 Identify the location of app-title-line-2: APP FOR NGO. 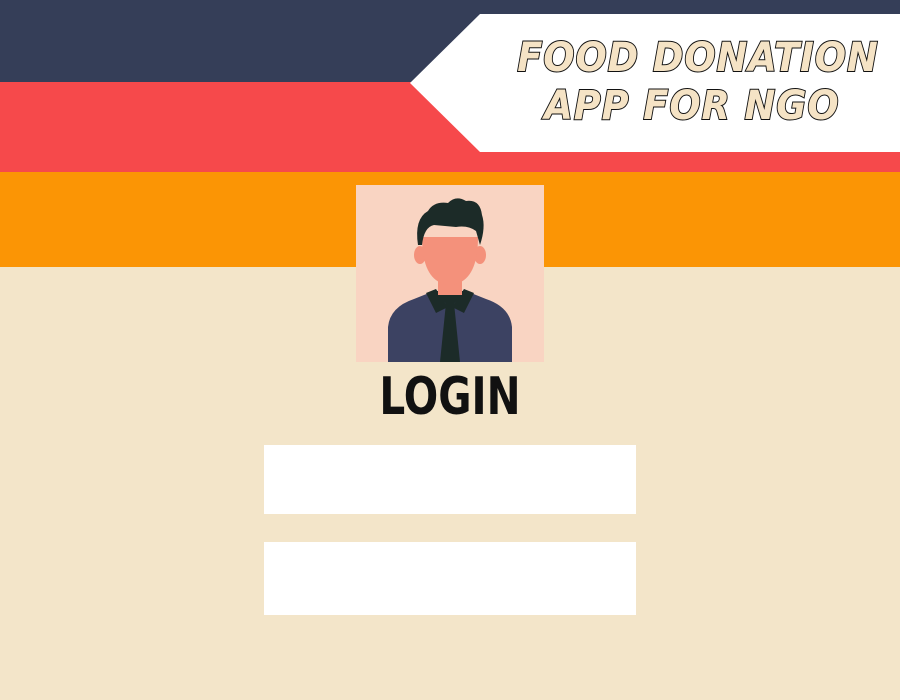
(691, 106).